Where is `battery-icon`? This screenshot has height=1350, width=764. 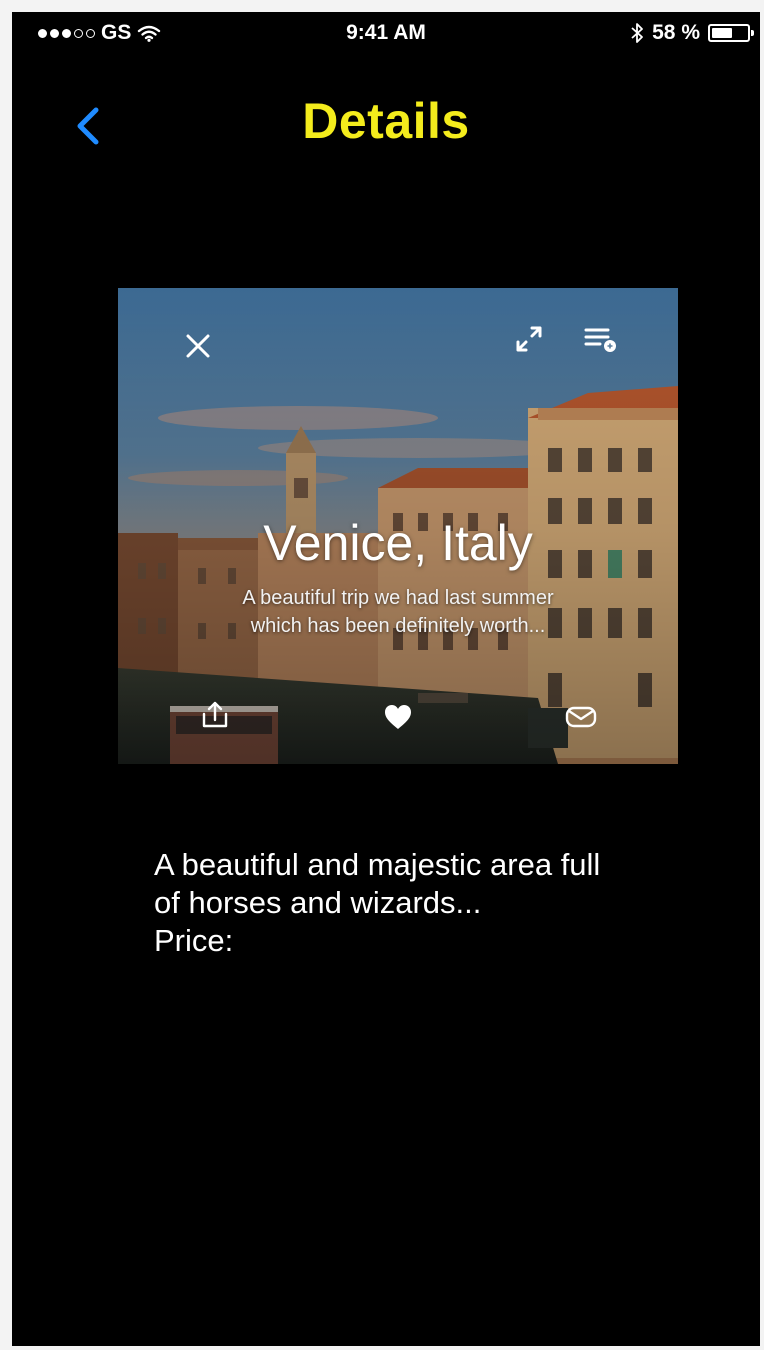 battery-icon is located at coordinates (731, 33).